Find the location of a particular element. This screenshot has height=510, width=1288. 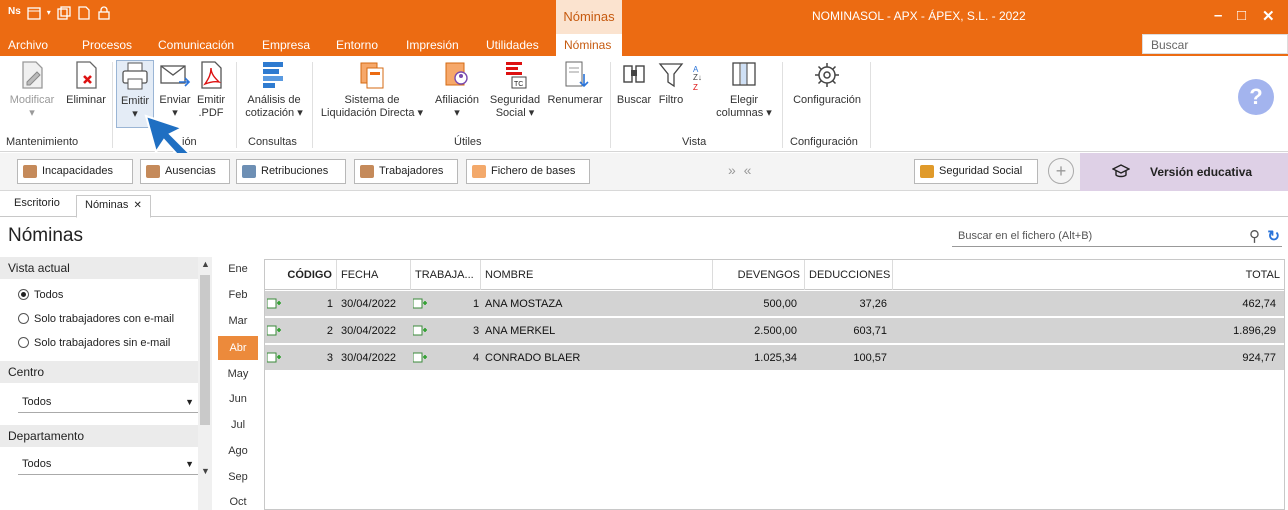

file-search-placeholder: Buscar en el fichero (Alt+B) is located at coordinates (1025, 236).